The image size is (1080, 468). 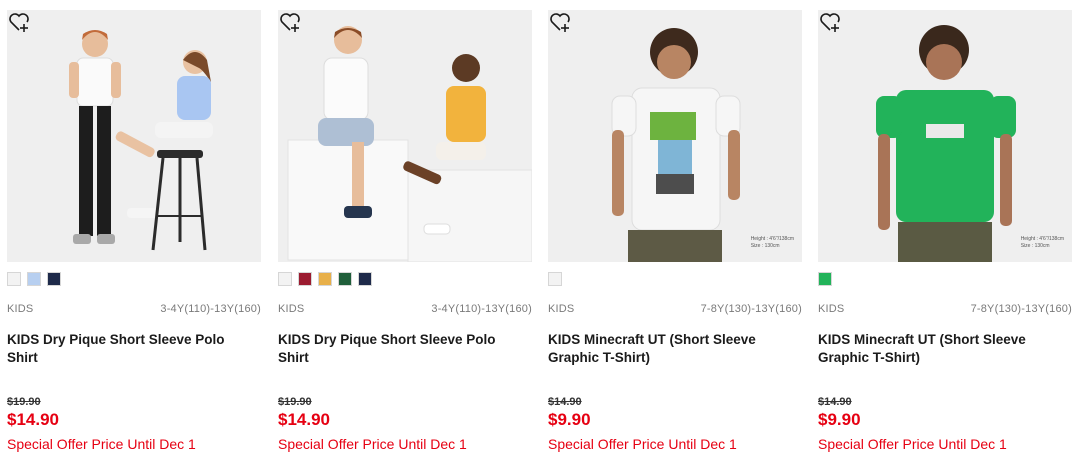 I want to click on color-swatch-yellow, so click(x=325, y=279).